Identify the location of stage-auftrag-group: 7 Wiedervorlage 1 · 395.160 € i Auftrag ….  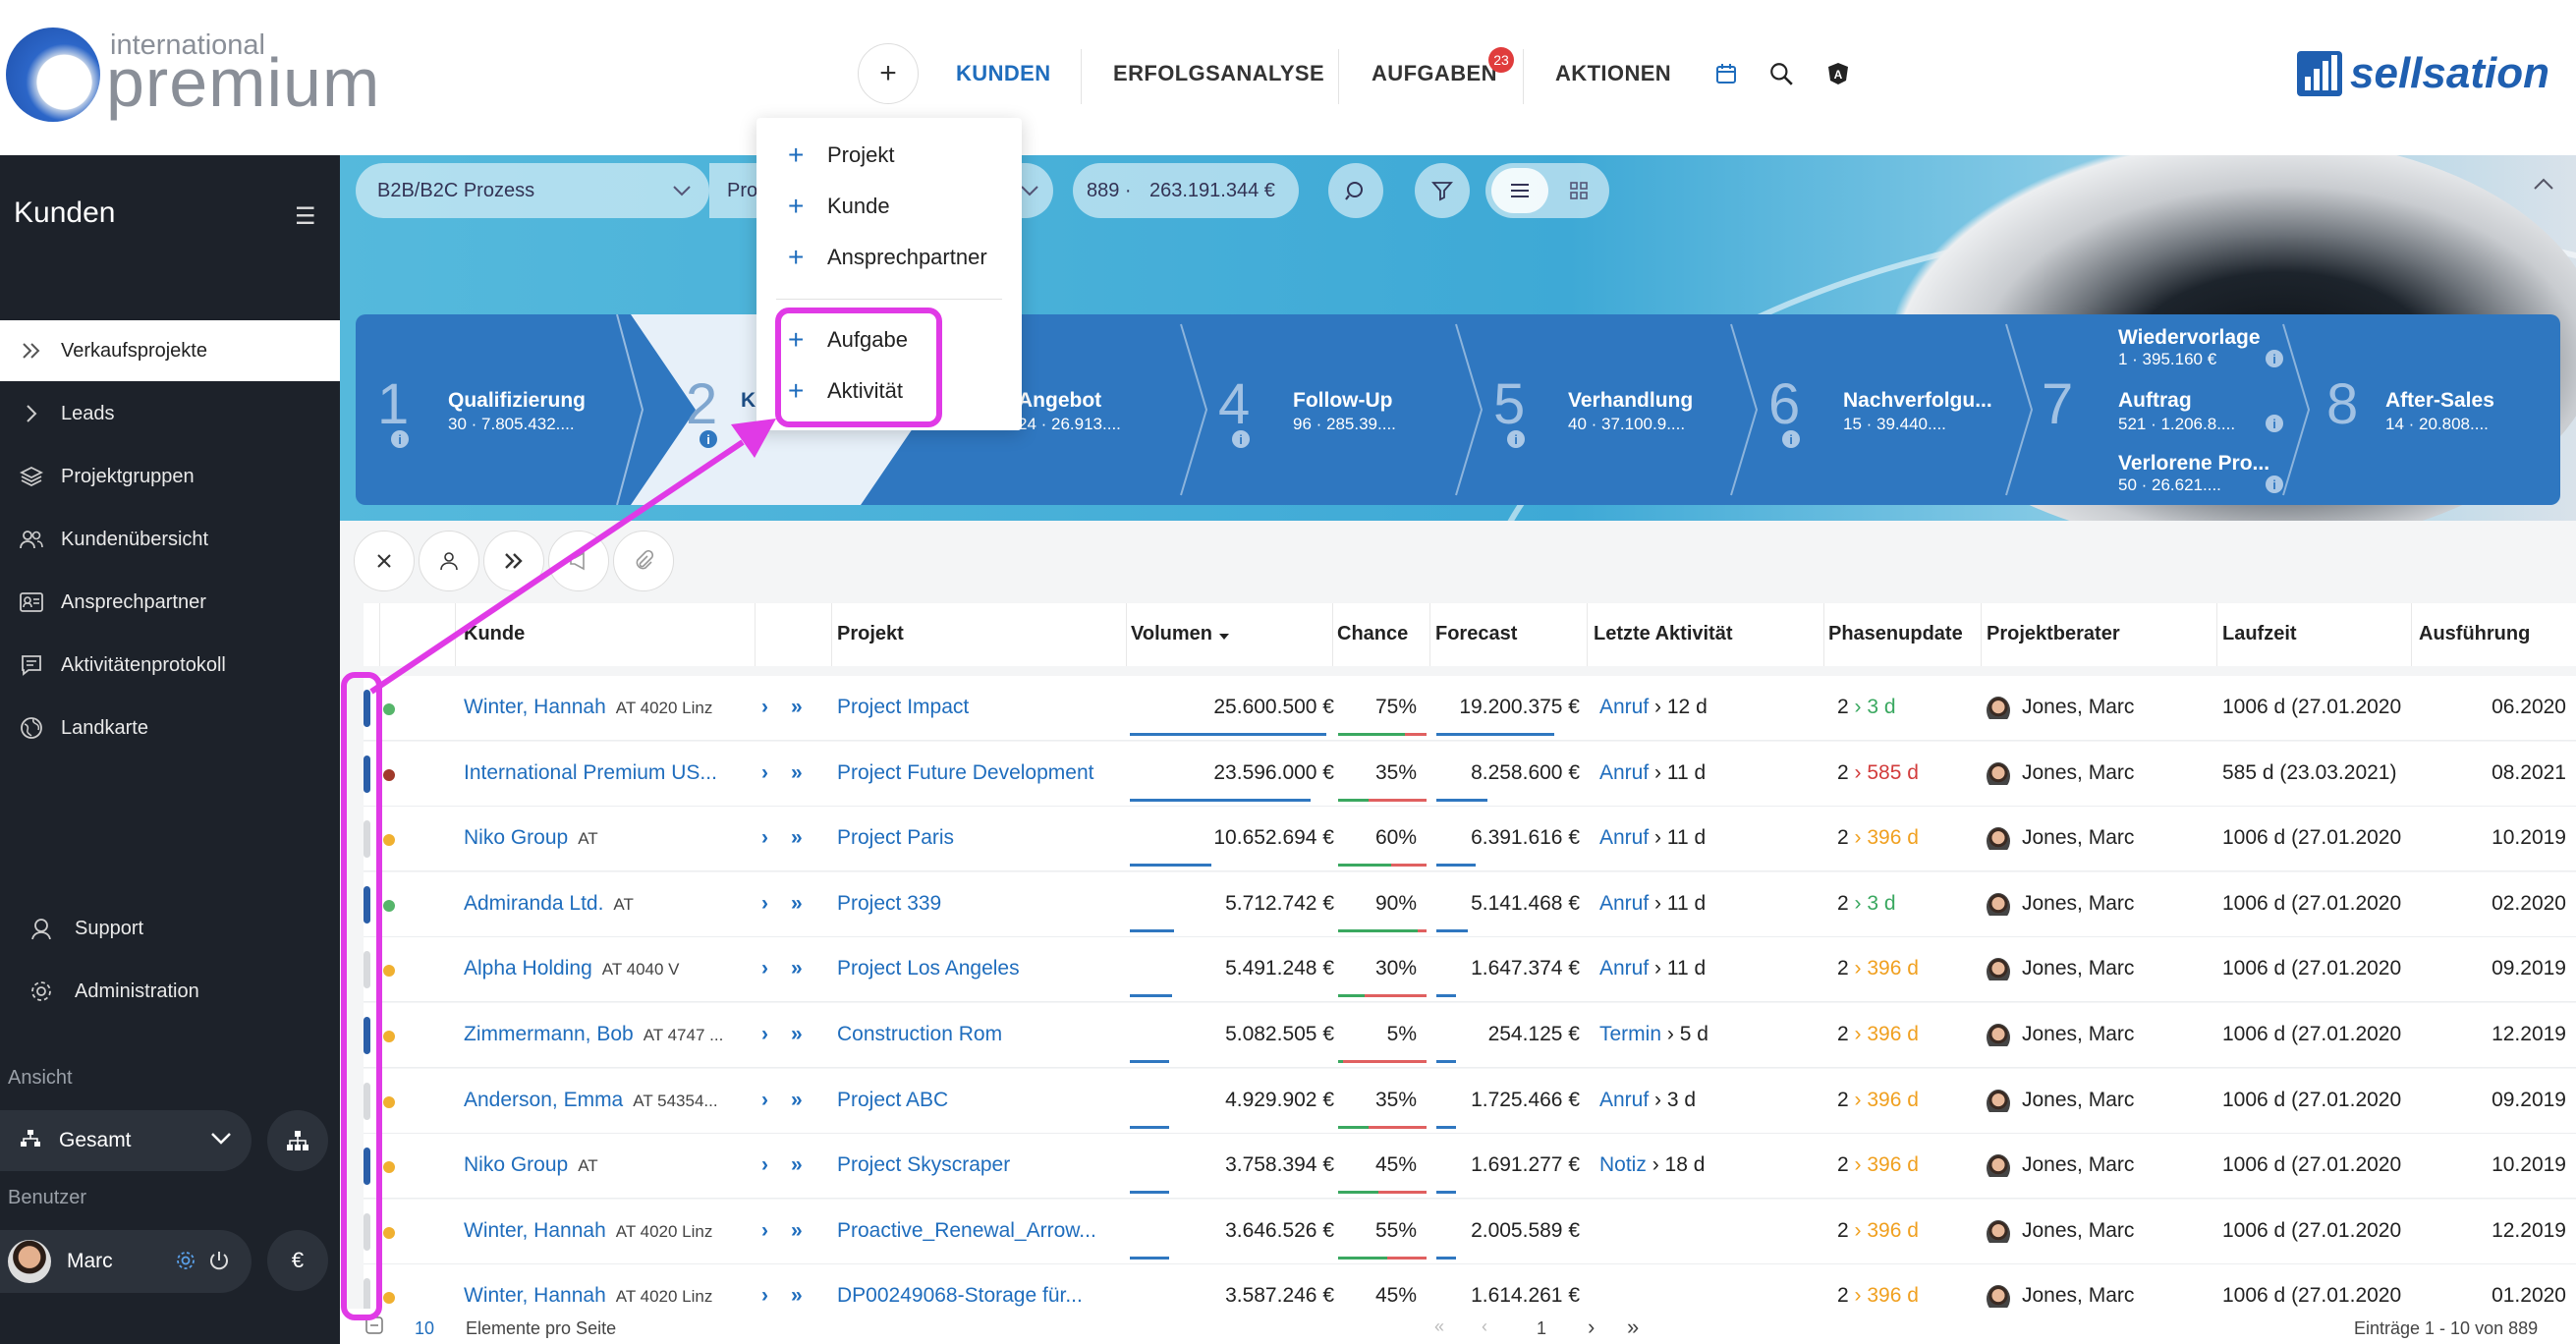
(2158, 409).